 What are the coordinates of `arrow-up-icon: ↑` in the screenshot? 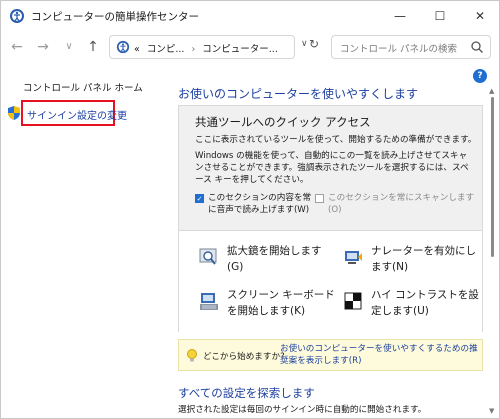 It's located at (93, 47).